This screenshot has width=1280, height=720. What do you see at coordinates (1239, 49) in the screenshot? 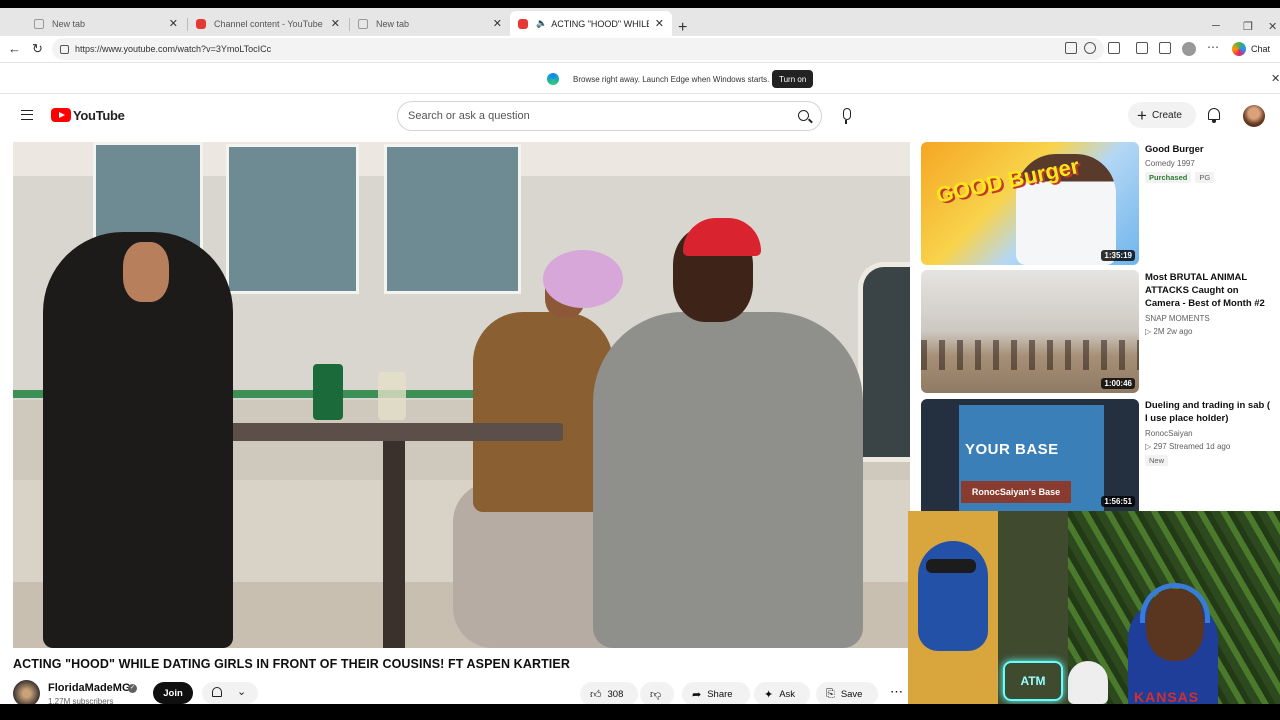
I see `copilot-icon` at bounding box center [1239, 49].